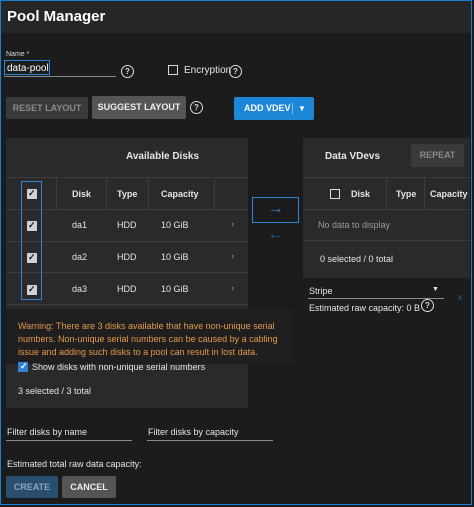 The width and height of the screenshot is (474, 507). What do you see at coordinates (406, 194) in the screenshot?
I see `vdev-col-header-type: Type` at bounding box center [406, 194].